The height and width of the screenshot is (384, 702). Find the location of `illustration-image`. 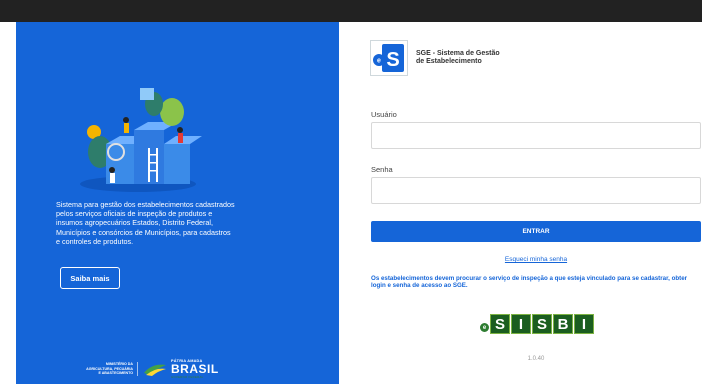

illustration-image is located at coordinates (141, 140).